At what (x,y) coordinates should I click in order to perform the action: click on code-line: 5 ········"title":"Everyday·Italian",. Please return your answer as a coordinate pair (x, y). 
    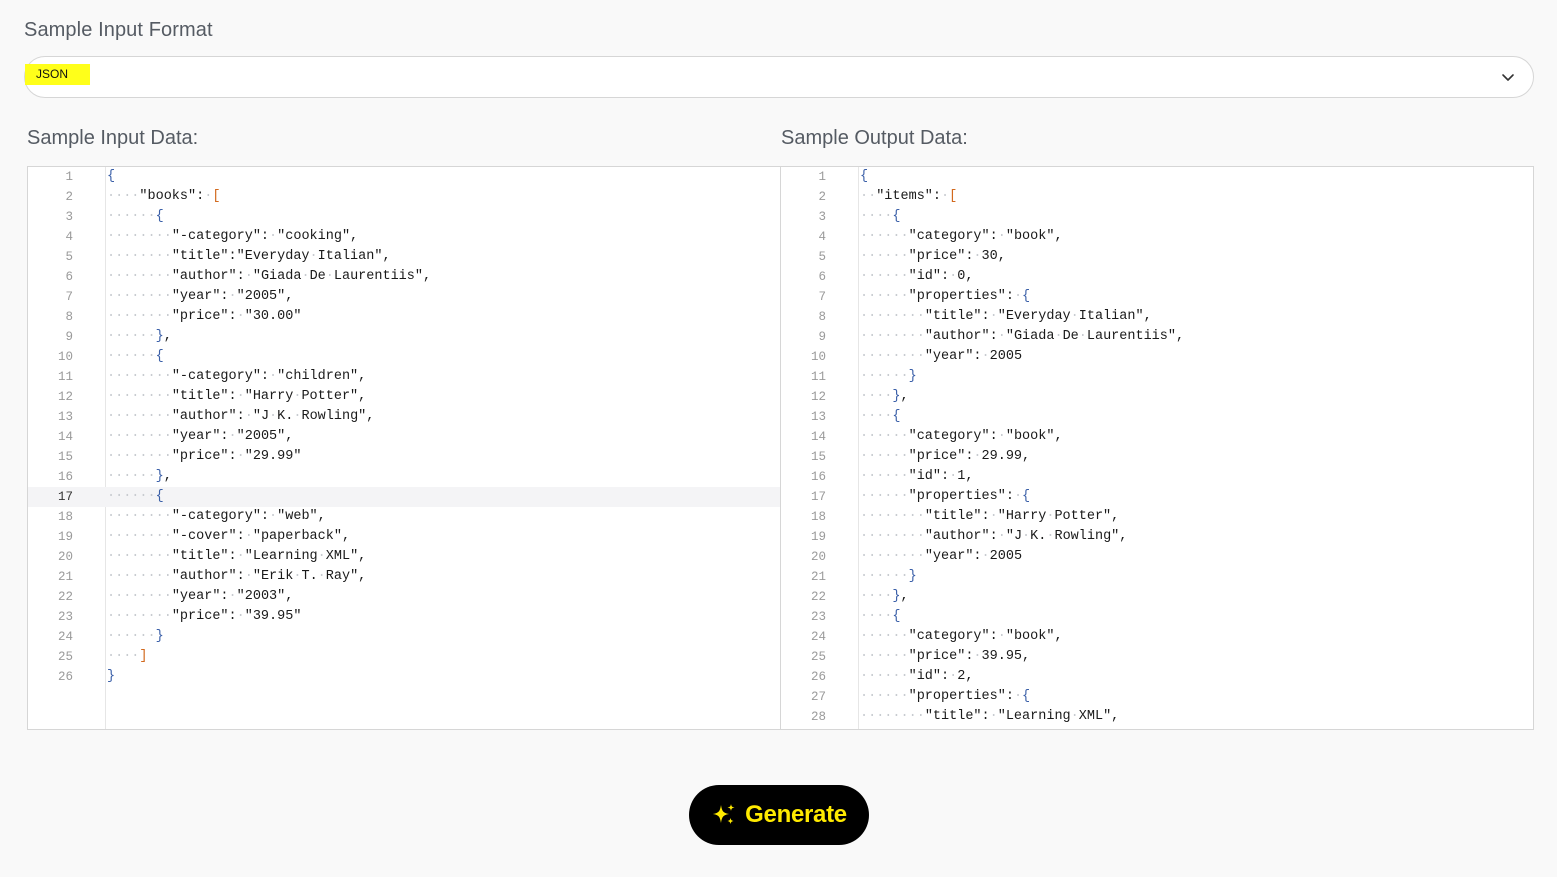
    Looking at the image, I should click on (404, 257).